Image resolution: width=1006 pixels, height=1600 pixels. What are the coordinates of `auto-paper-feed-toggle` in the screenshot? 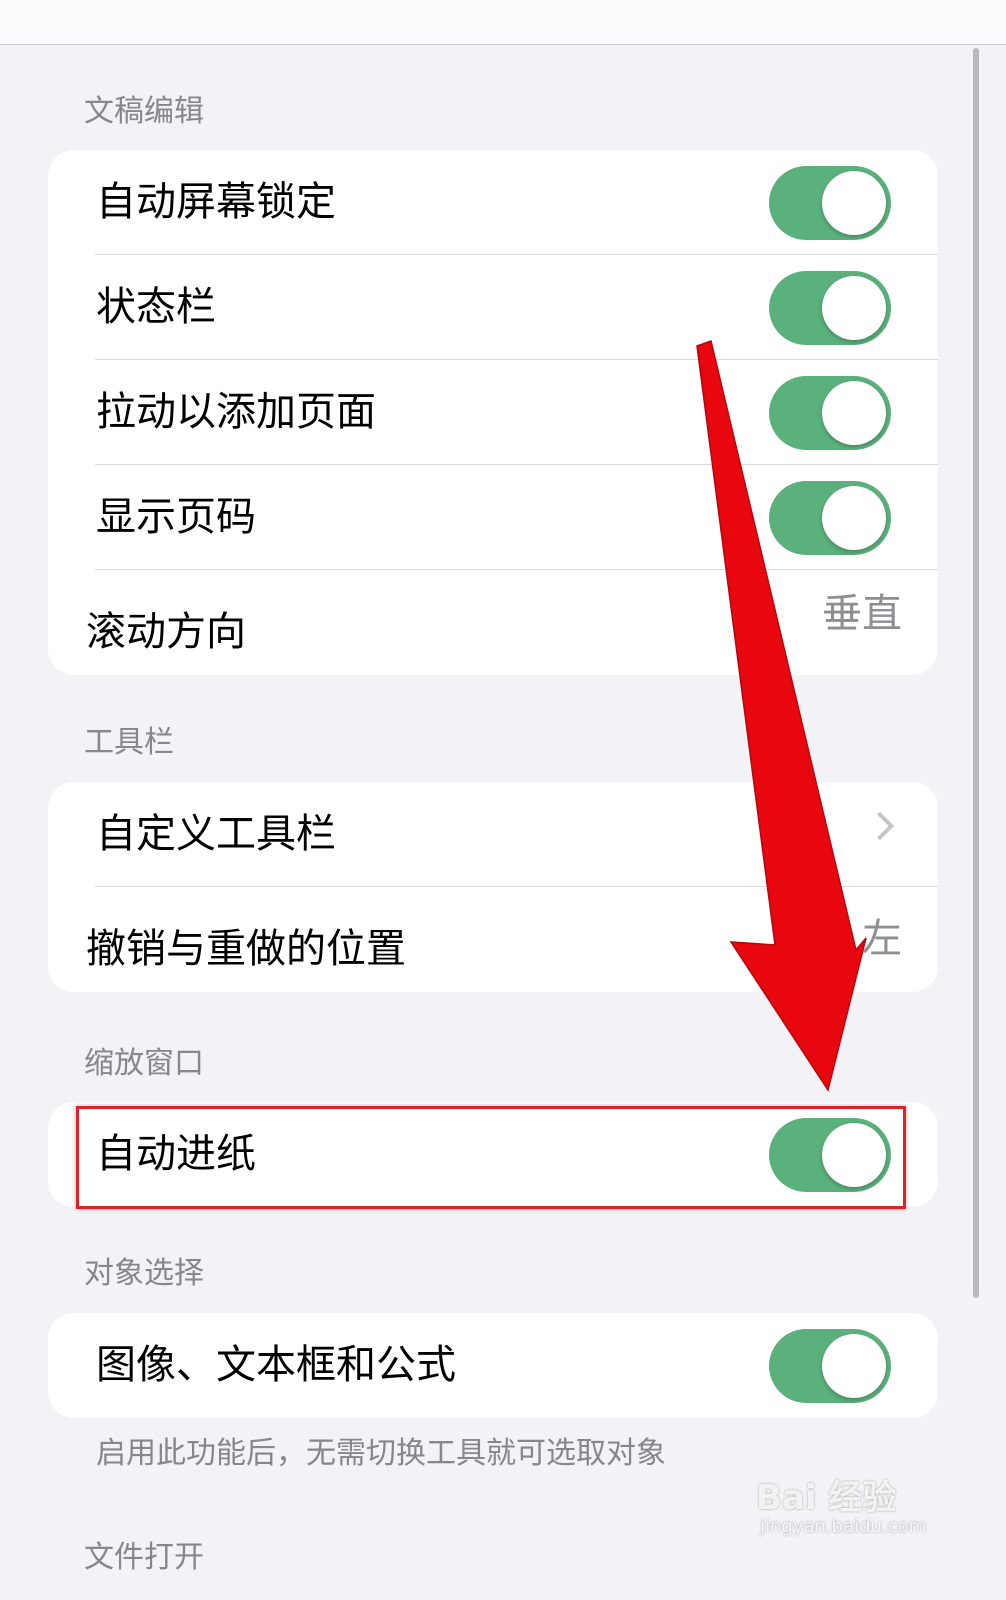 It's located at (830, 1155).